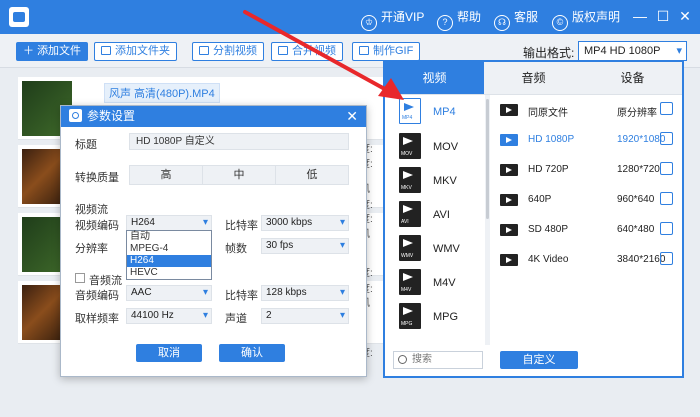 This screenshot has width=700, height=417. I want to click on close-button: ✕, so click(685, 16).